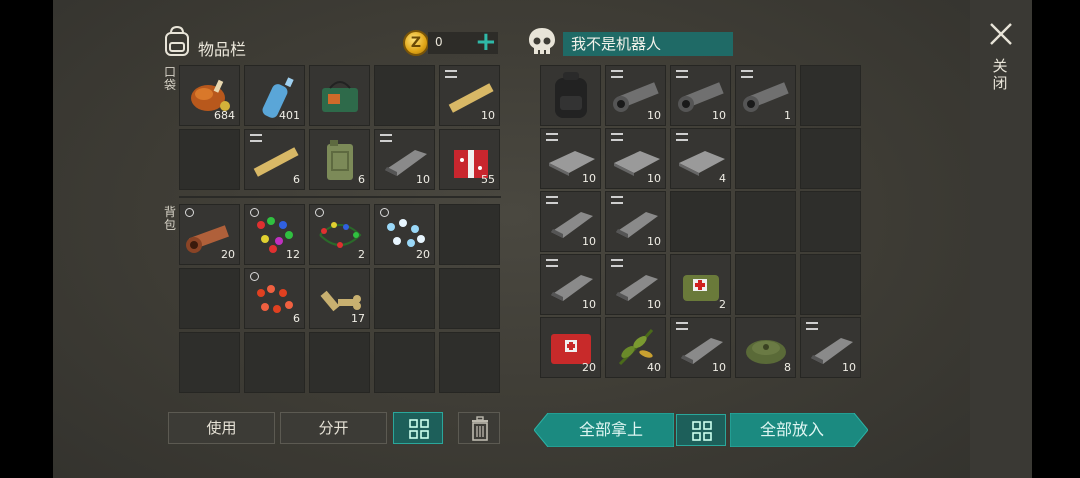 The height and width of the screenshot is (478, 1080). What do you see at coordinates (1000, 75) in the screenshot?
I see `close-label: 关闭` at bounding box center [1000, 75].